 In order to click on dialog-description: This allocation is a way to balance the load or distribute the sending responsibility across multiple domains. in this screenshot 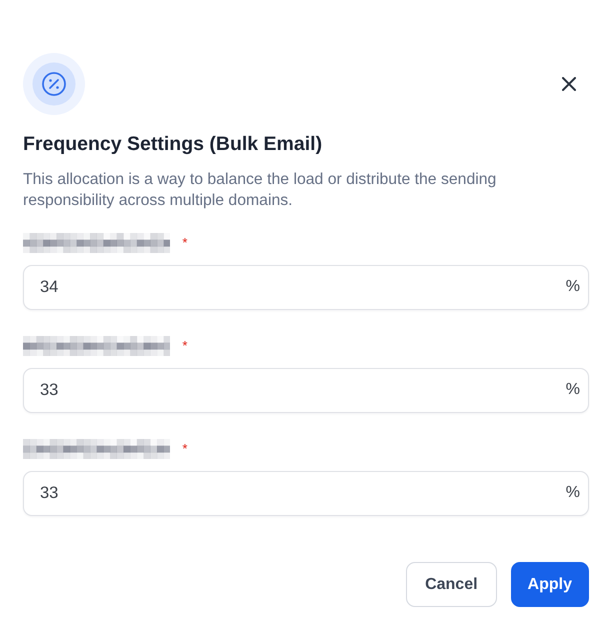, I will do `click(260, 190)`.